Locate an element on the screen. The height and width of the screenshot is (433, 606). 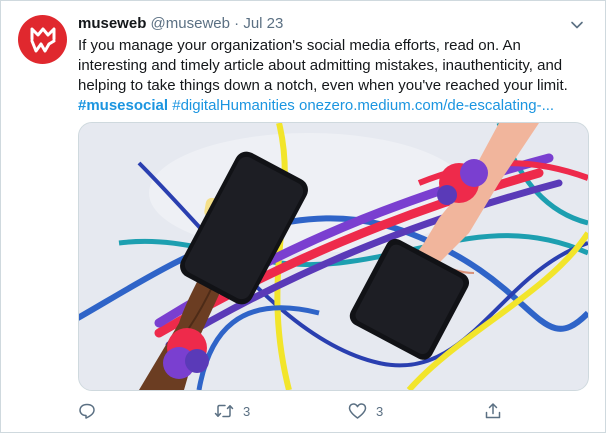
tweet-date: Jul 23 is located at coordinates (263, 23).